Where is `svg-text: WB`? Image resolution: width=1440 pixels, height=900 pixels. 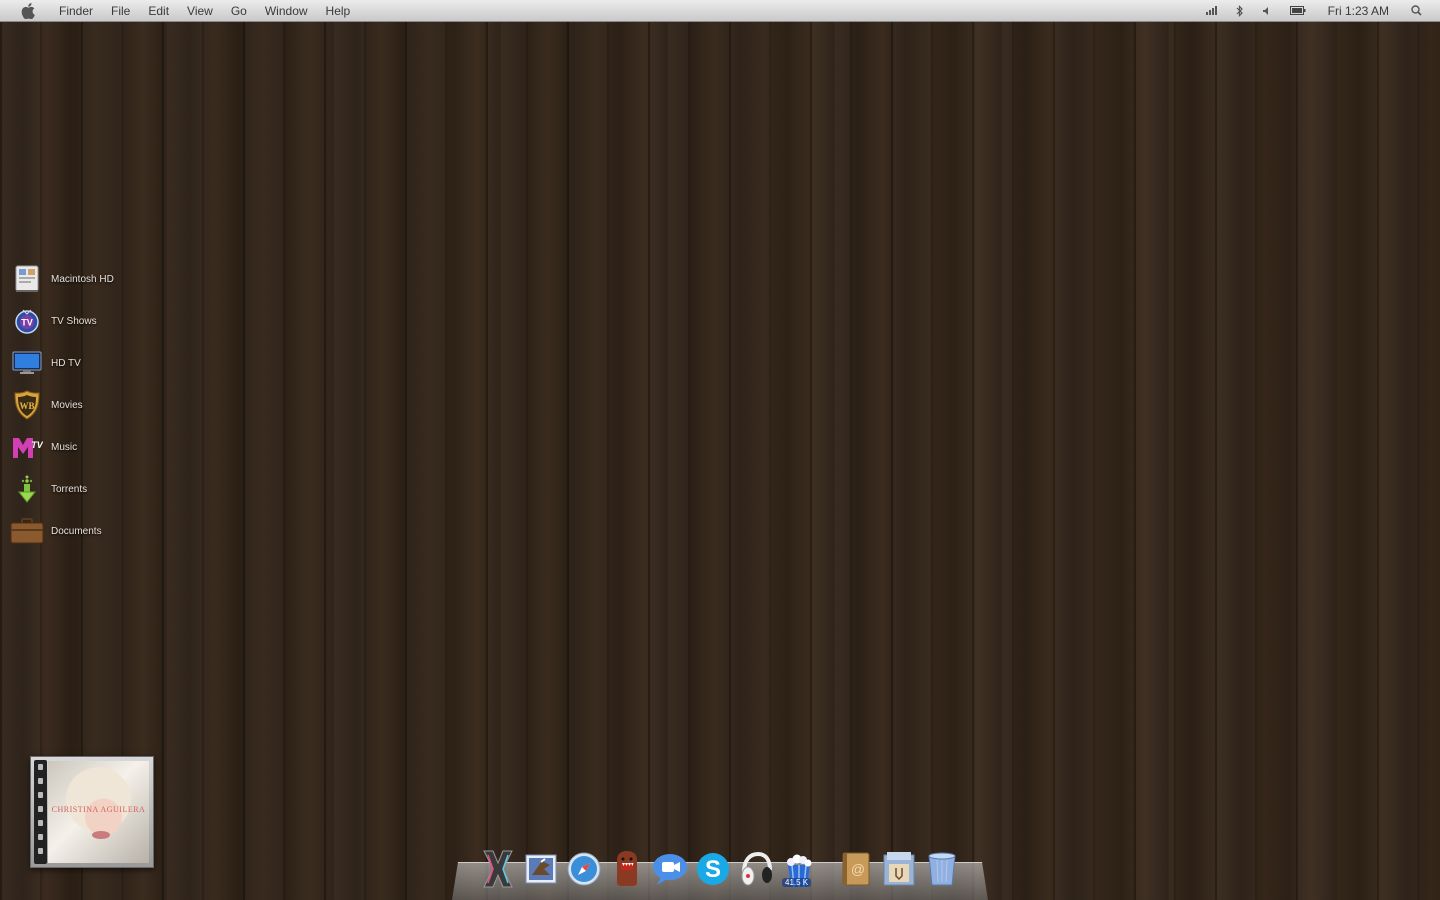
svg-text: WB is located at coordinates (26, 406).